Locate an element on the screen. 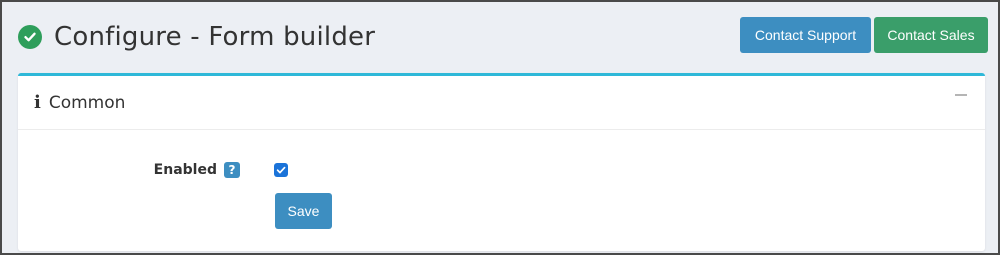 Image resolution: width=1000 pixels, height=255 pixels. panel-title: Common is located at coordinates (87, 102).